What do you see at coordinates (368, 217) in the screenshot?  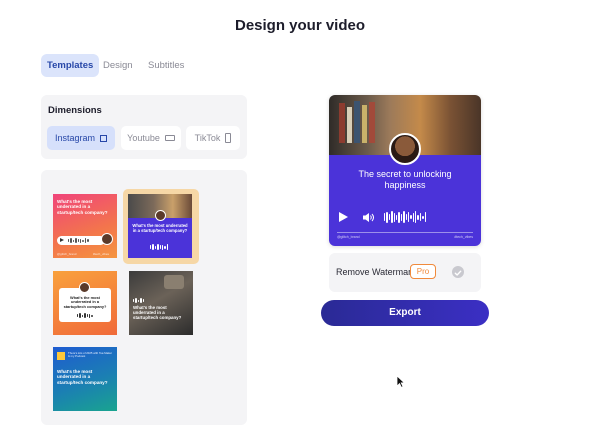 I see `volume-icon` at bounding box center [368, 217].